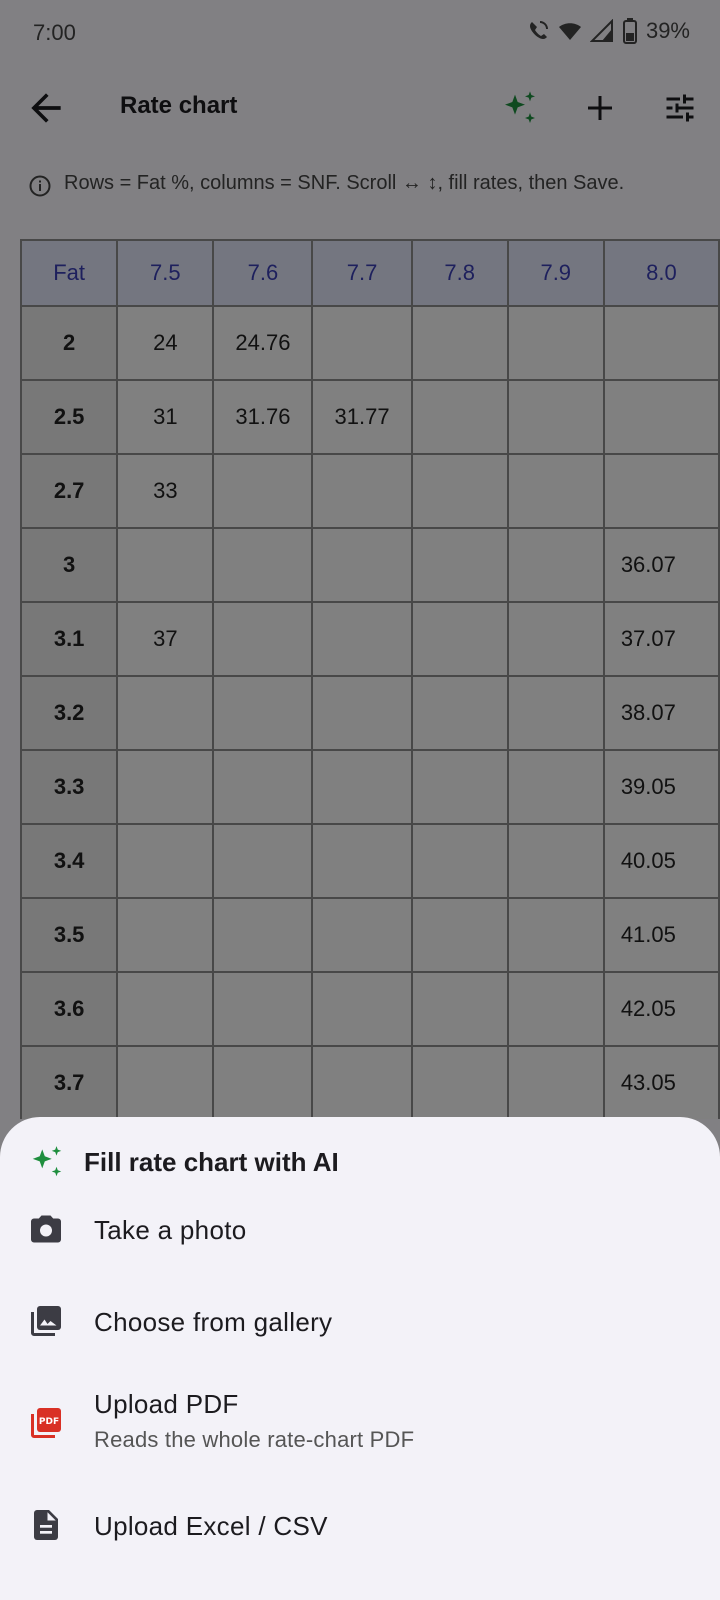 The height and width of the screenshot is (1600, 720). What do you see at coordinates (46, 1229) in the screenshot?
I see `camera-icon` at bounding box center [46, 1229].